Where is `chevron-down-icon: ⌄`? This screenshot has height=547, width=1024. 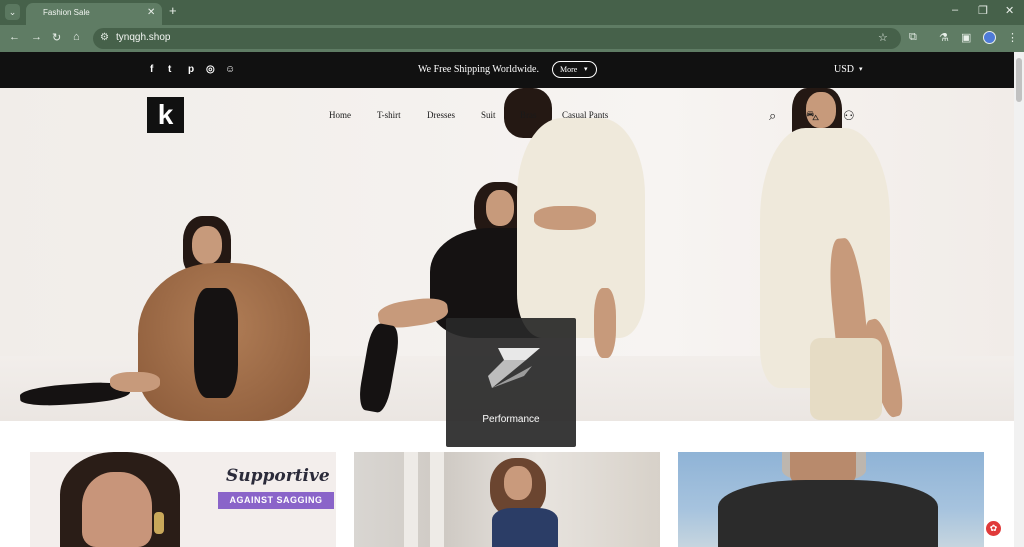 chevron-down-icon: ⌄ is located at coordinates (12, 11).